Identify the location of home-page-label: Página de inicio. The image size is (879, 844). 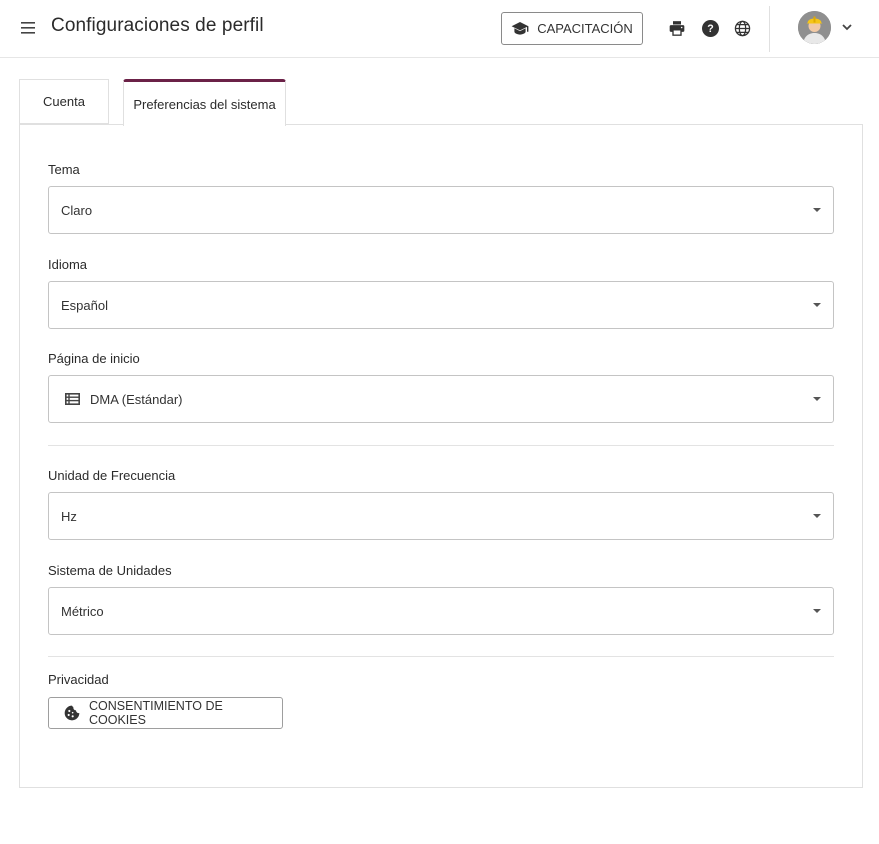
(94, 358).